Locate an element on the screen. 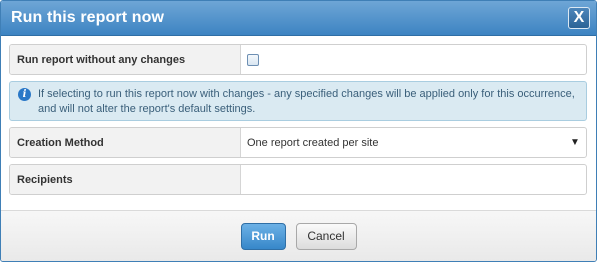 The width and height of the screenshot is (597, 262). recipients-row: Recipients is located at coordinates (298, 179).